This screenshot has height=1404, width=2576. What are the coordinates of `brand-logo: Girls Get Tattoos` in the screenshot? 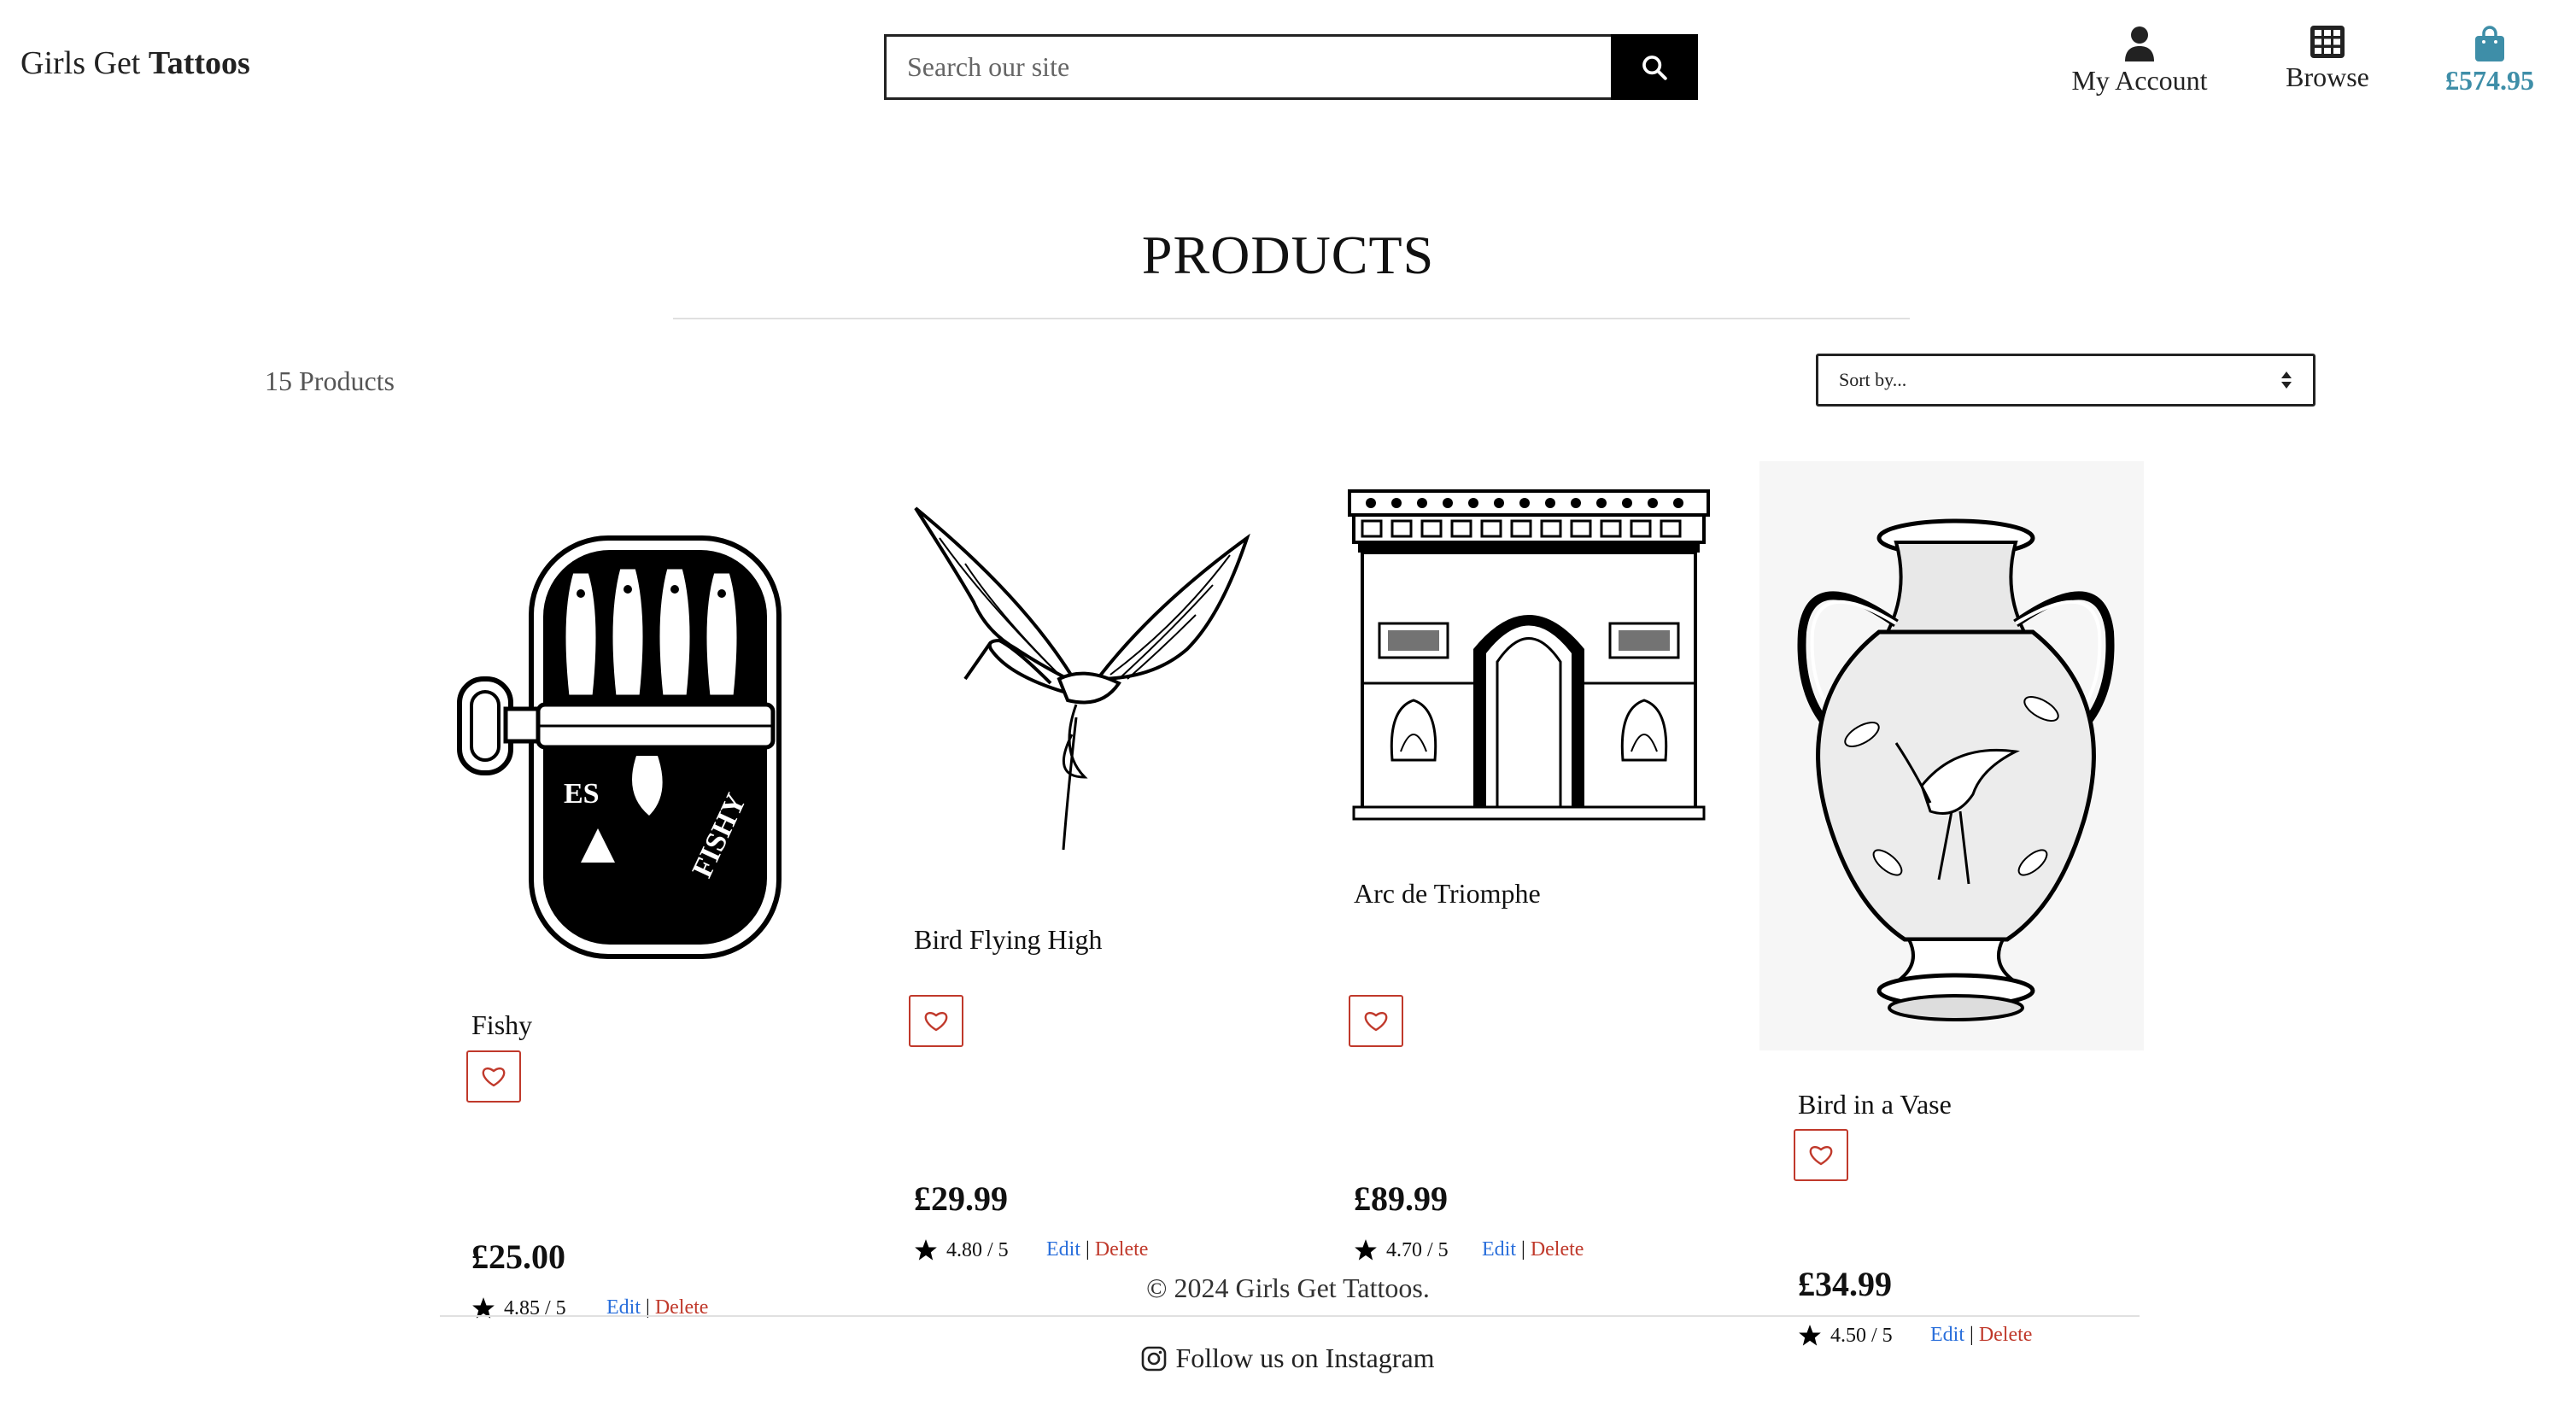 It's located at (135, 63).